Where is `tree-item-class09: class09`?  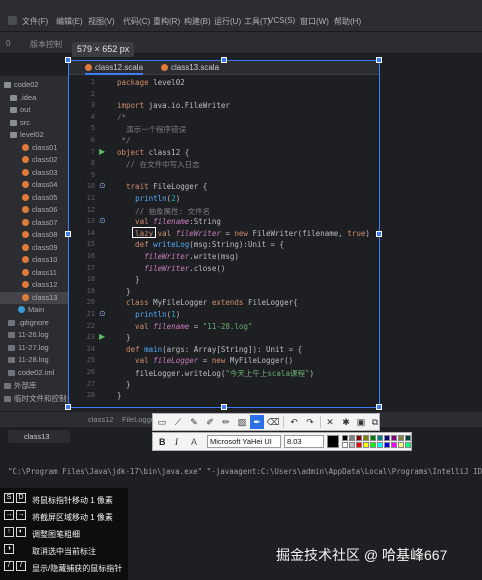
tree-item-class09: class09 is located at coordinates (39, 249).